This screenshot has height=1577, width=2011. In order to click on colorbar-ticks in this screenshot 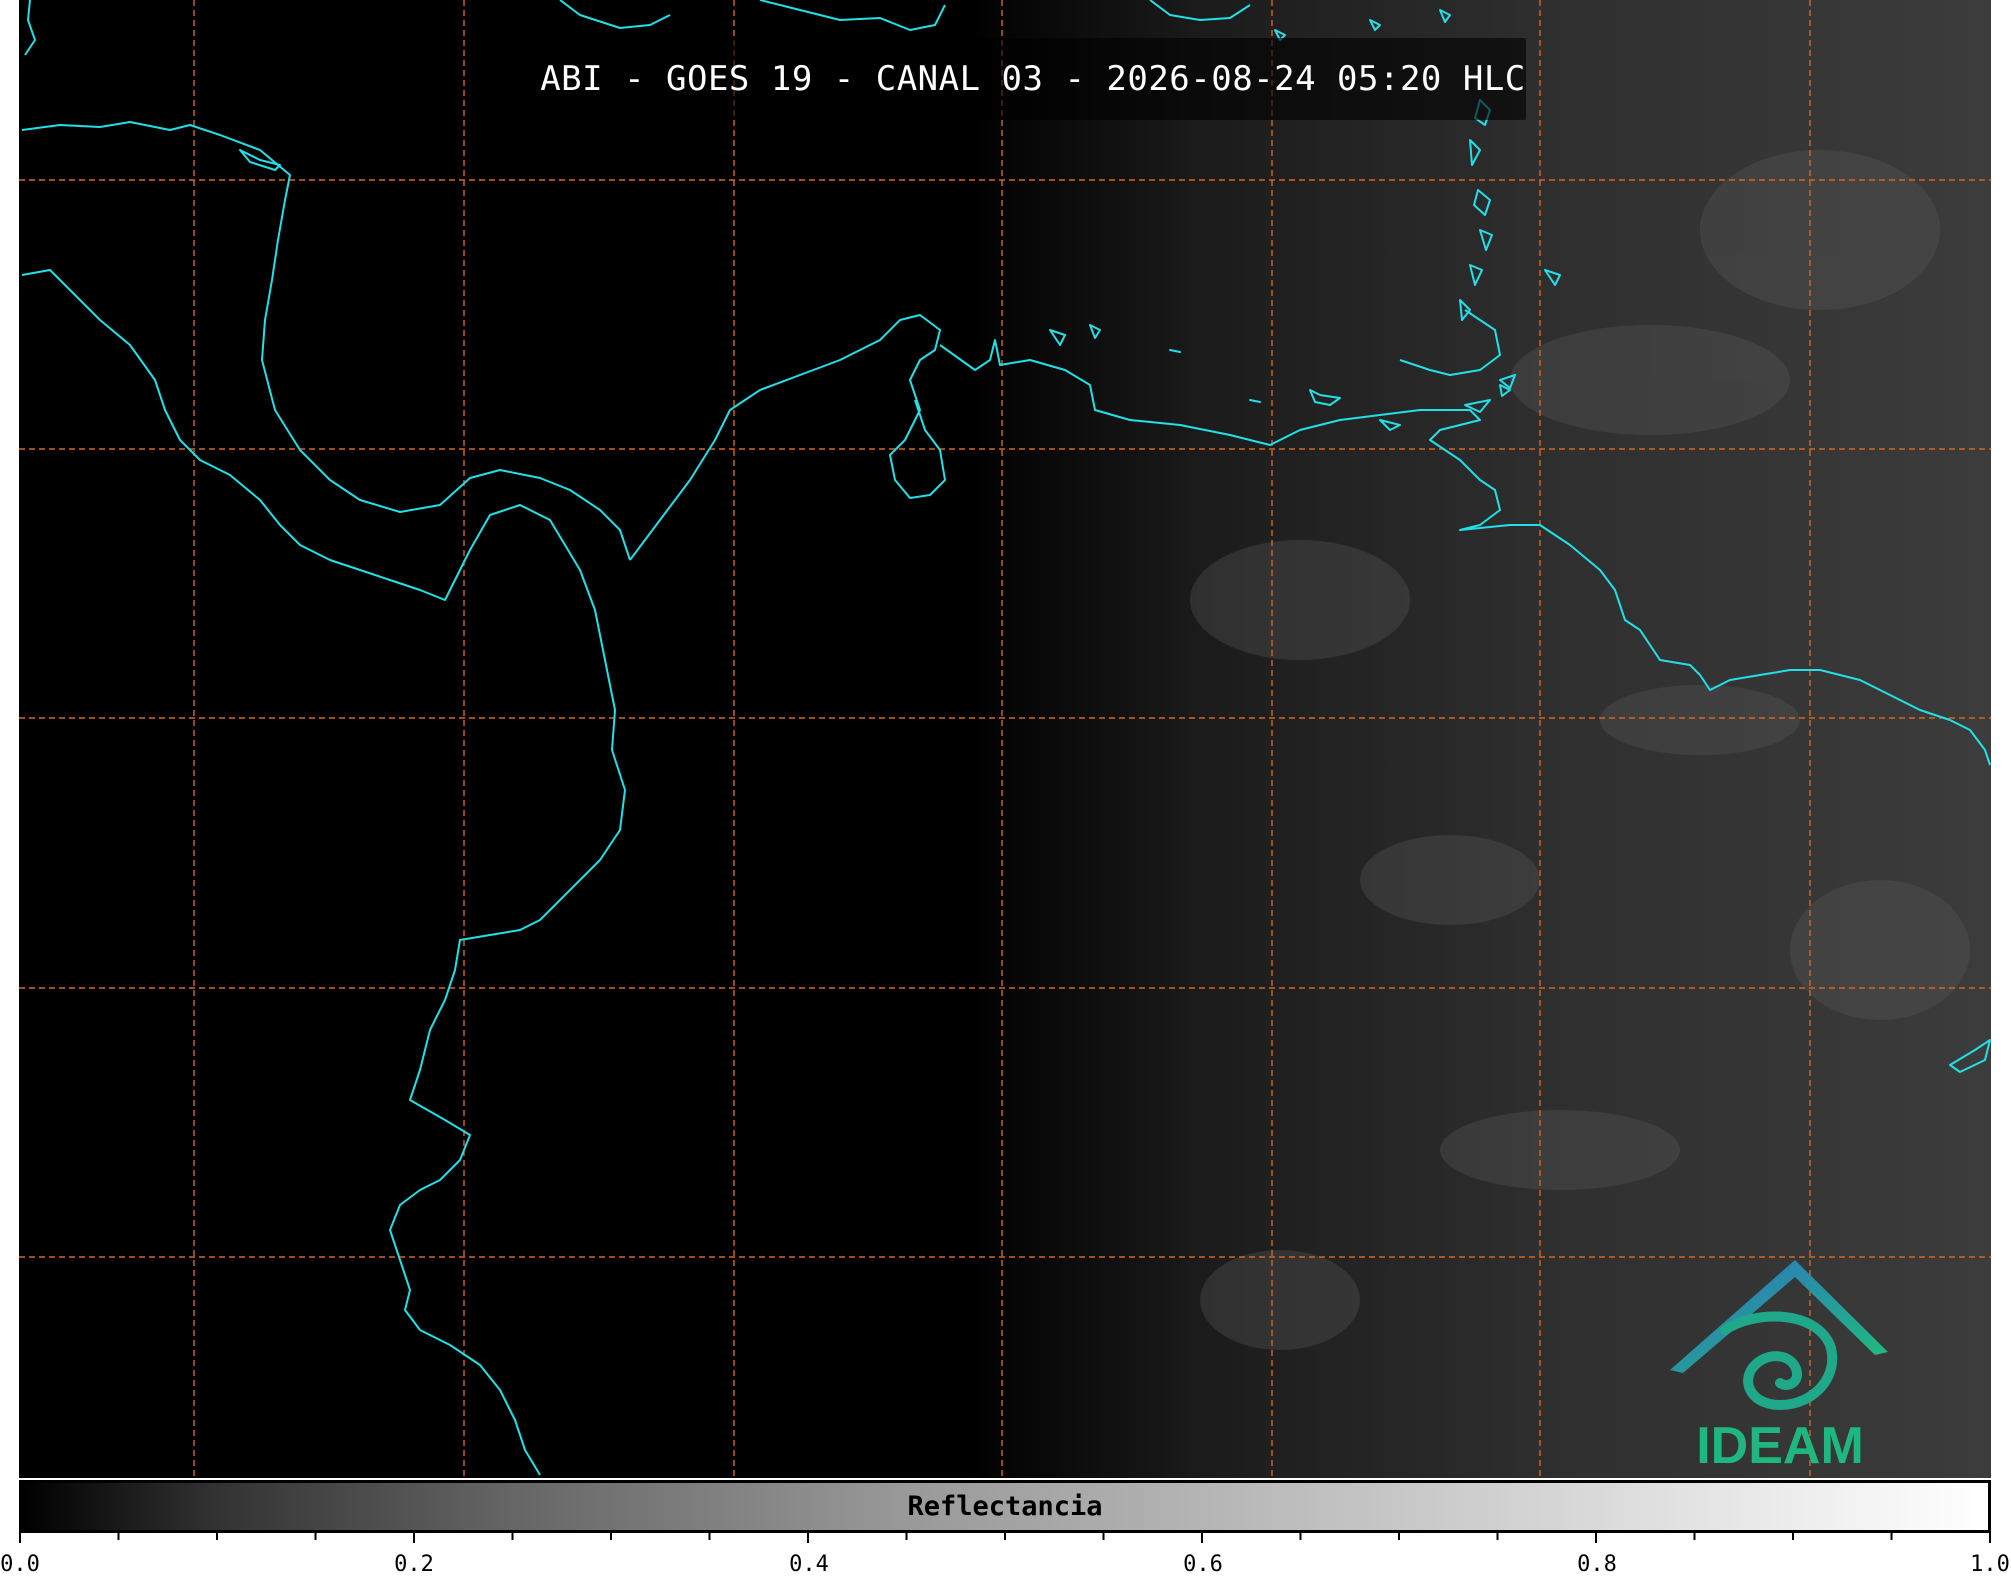, I will do `click(1005, 1538)`.